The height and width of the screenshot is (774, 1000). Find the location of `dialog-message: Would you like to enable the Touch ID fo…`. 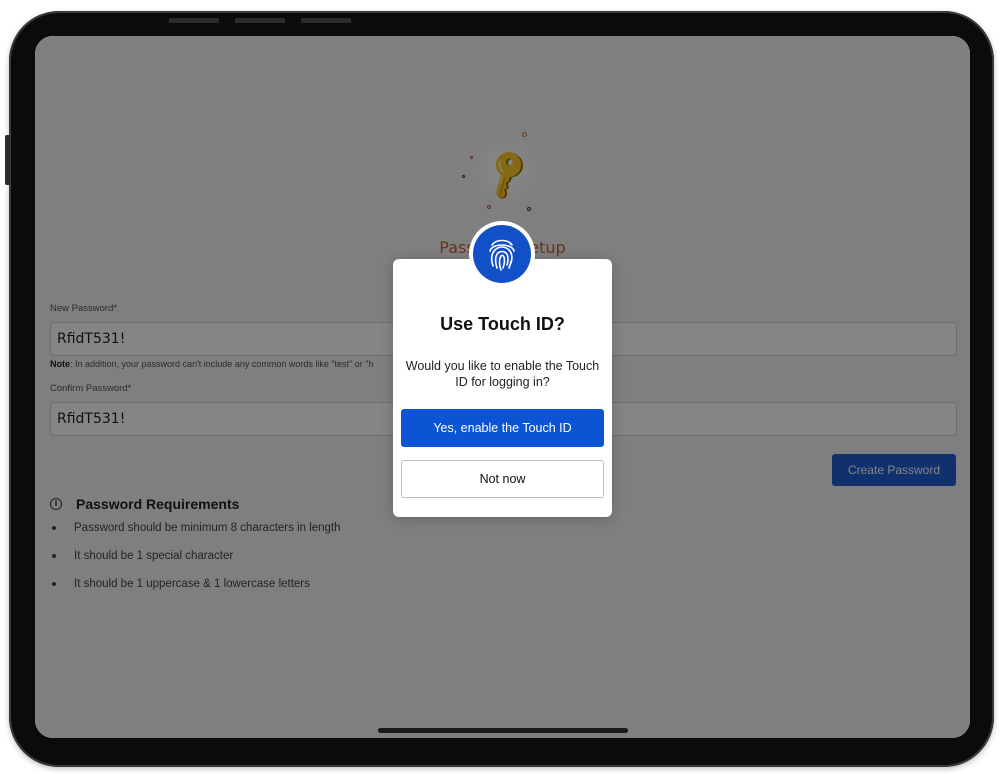

dialog-message: Would you like to enable the Touch ID fo… is located at coordinates (502, 374).